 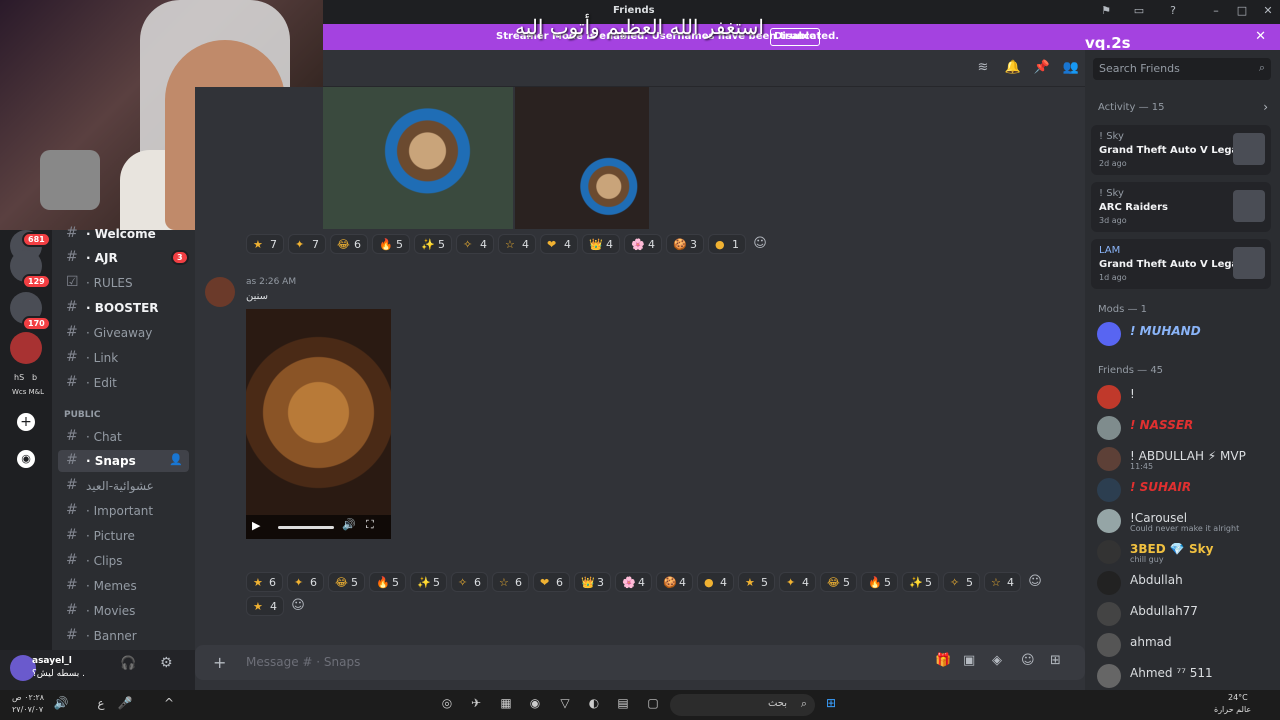 I want to click on reaction-pill: ✧ 4, so click(x=475, y=244).